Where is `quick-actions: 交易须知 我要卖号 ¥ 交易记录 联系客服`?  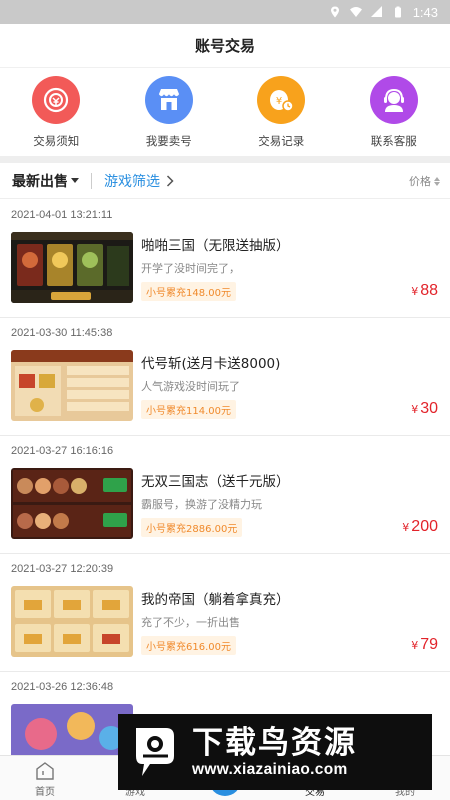 quick-actions: 交易须知 我要卖号 ¥ 交易记录 联系客服 is located at coordinates (225, 112).